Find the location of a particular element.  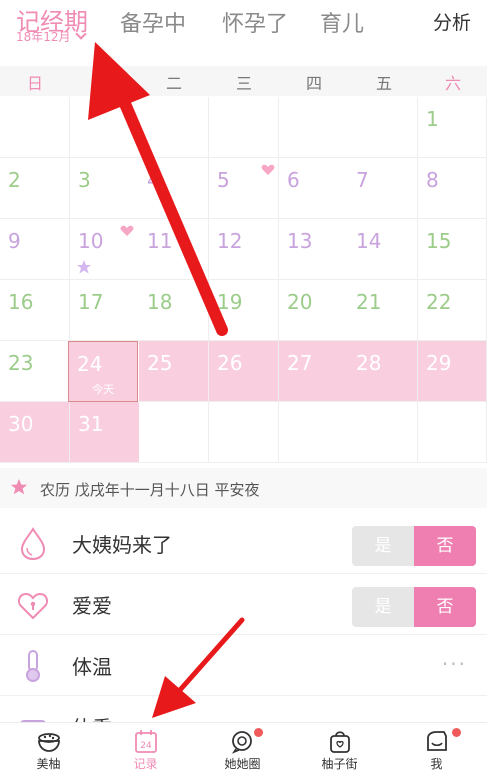

calendar-day-period: 26 is located at coordinates (244, 371).